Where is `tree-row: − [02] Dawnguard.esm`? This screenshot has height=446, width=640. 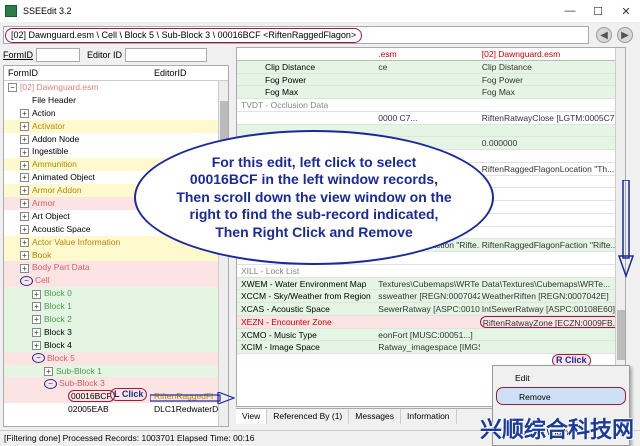 tree-row: − [02] Dawnguard.esm is located at coordinates (116, 87).